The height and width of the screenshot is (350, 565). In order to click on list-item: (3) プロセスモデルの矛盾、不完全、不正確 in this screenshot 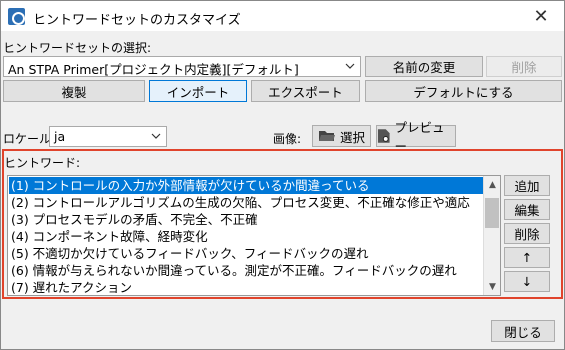, I will do `click(246, 219)`.